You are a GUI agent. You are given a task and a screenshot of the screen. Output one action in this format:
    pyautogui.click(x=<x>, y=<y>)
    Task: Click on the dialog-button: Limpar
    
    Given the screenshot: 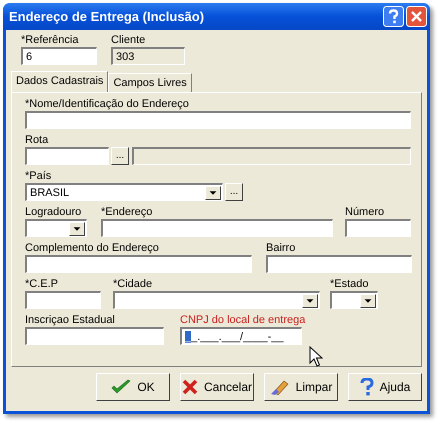 What is the action you would take?
    pyautogui.click(x=301, y=387)
    